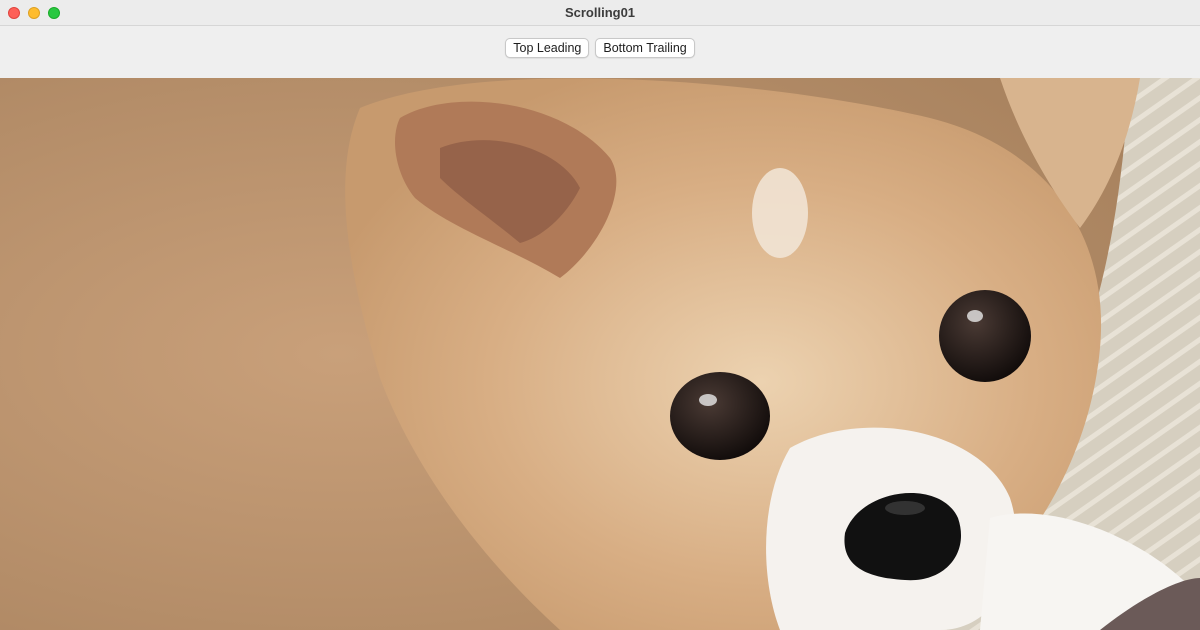  I want to click on minimize-icon, so click(34, 13).